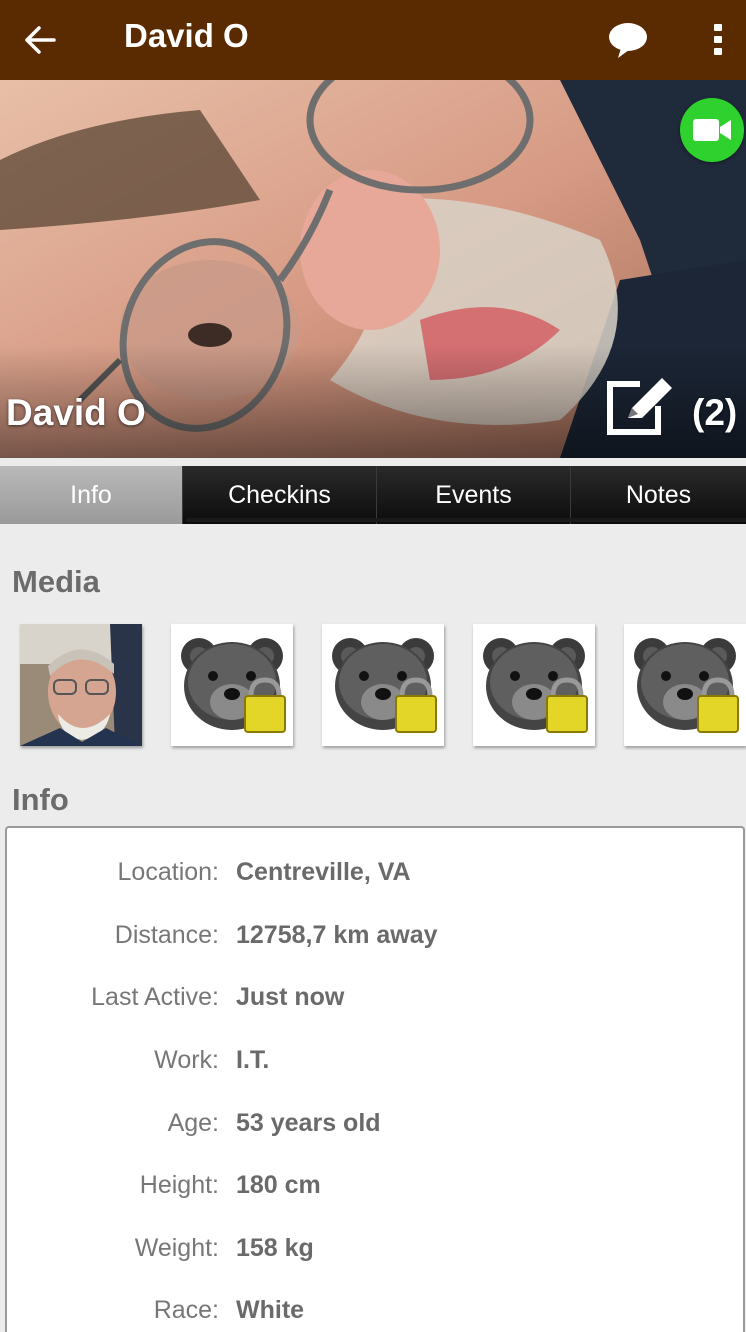  Describe the element at coordinates (473, 495) in the screenshot. I see `tab-events: Events` at that location.